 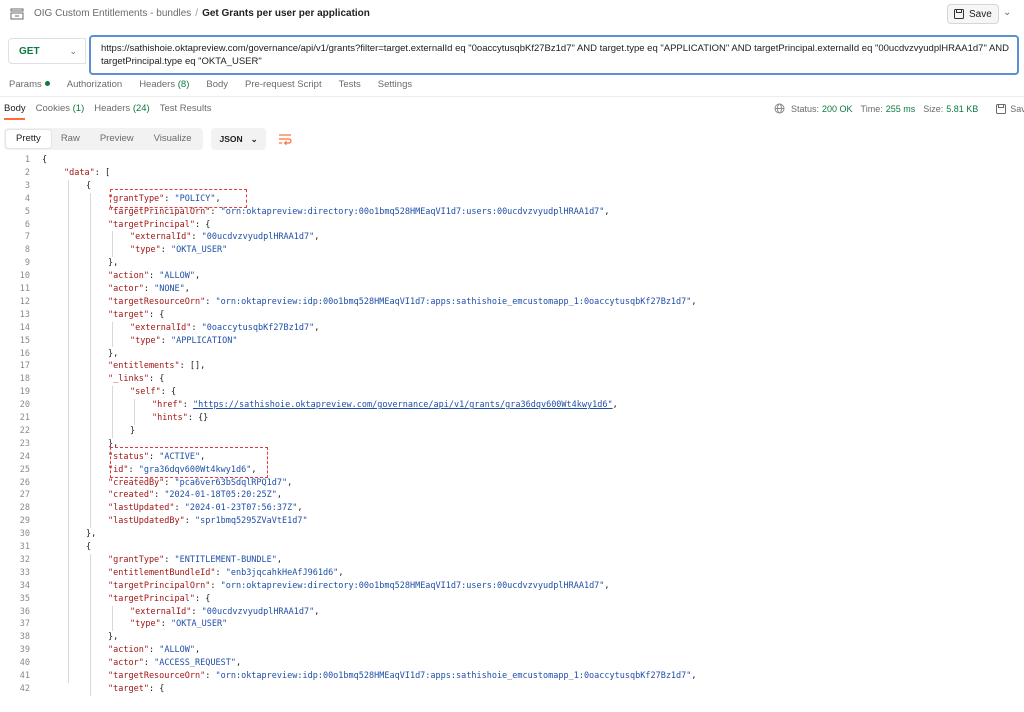 I want to click on wrap-lines-icon, so click(x=285, y=139).